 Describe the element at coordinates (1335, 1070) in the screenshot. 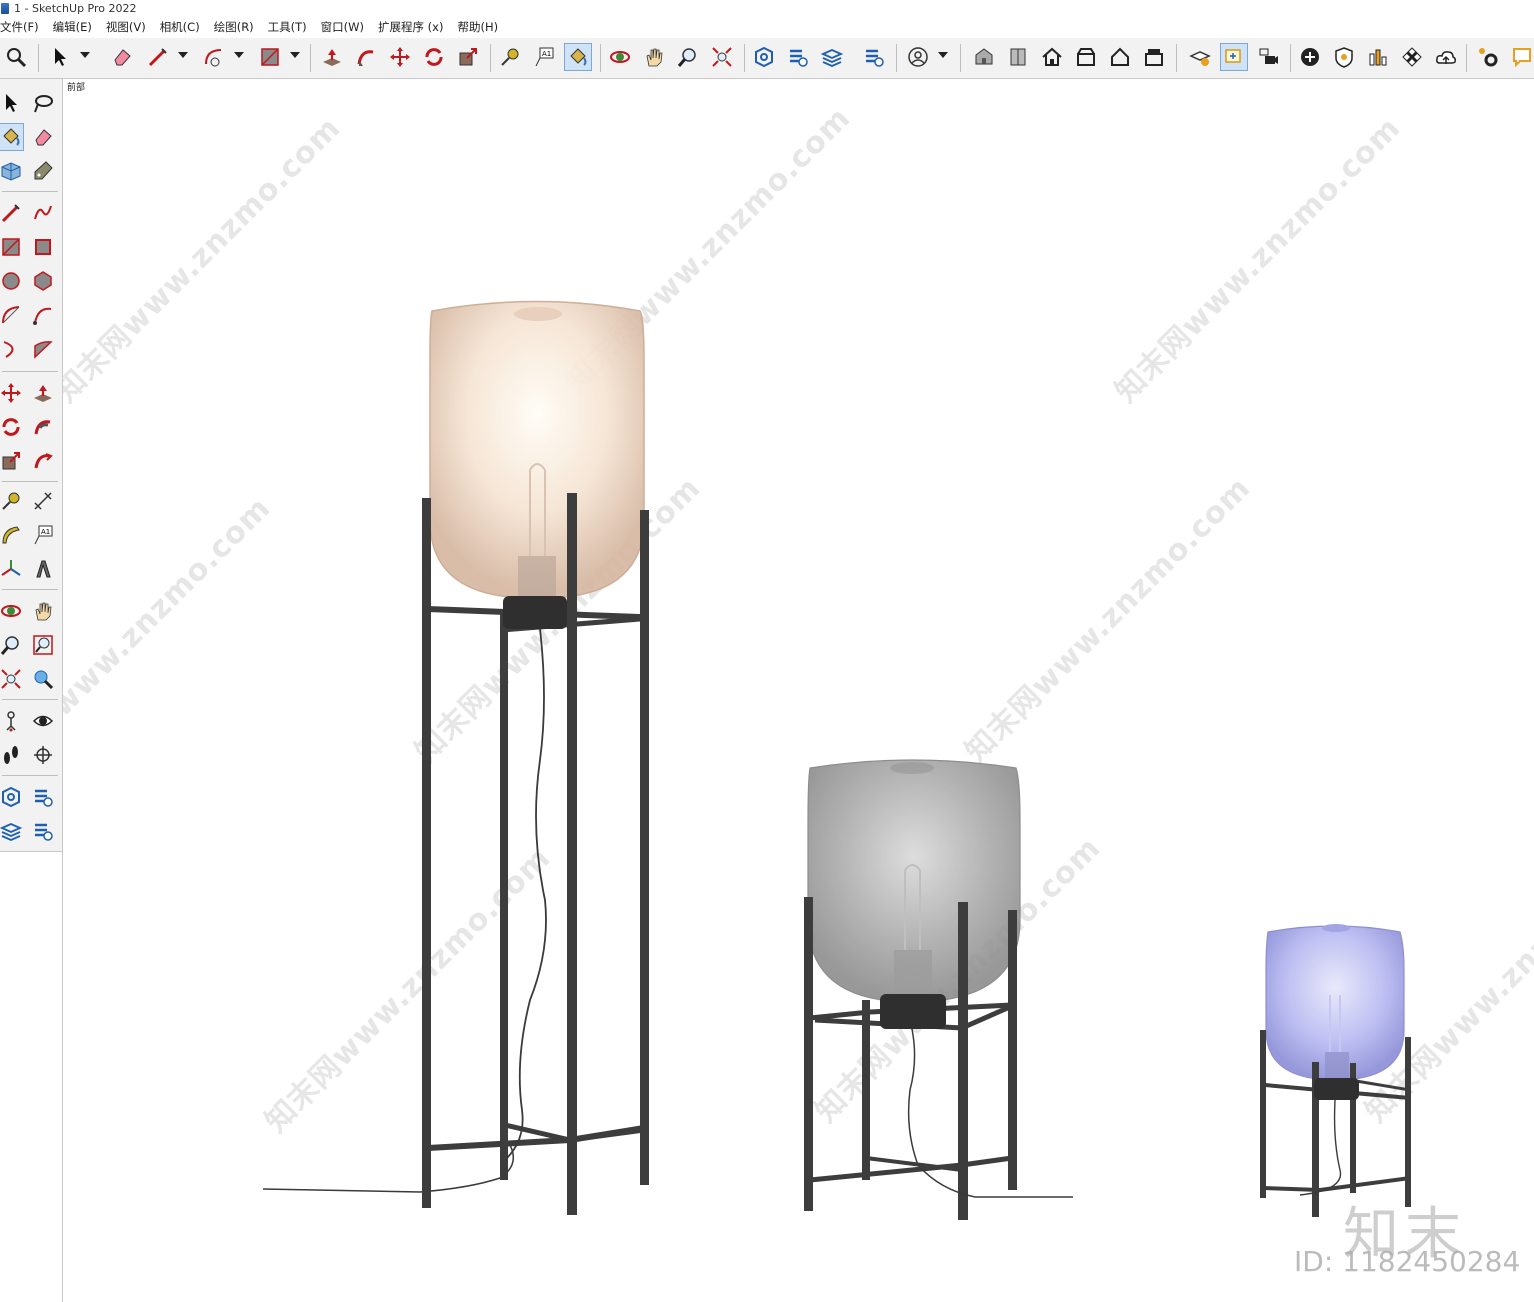

I see `small-table-lamp` at that location.